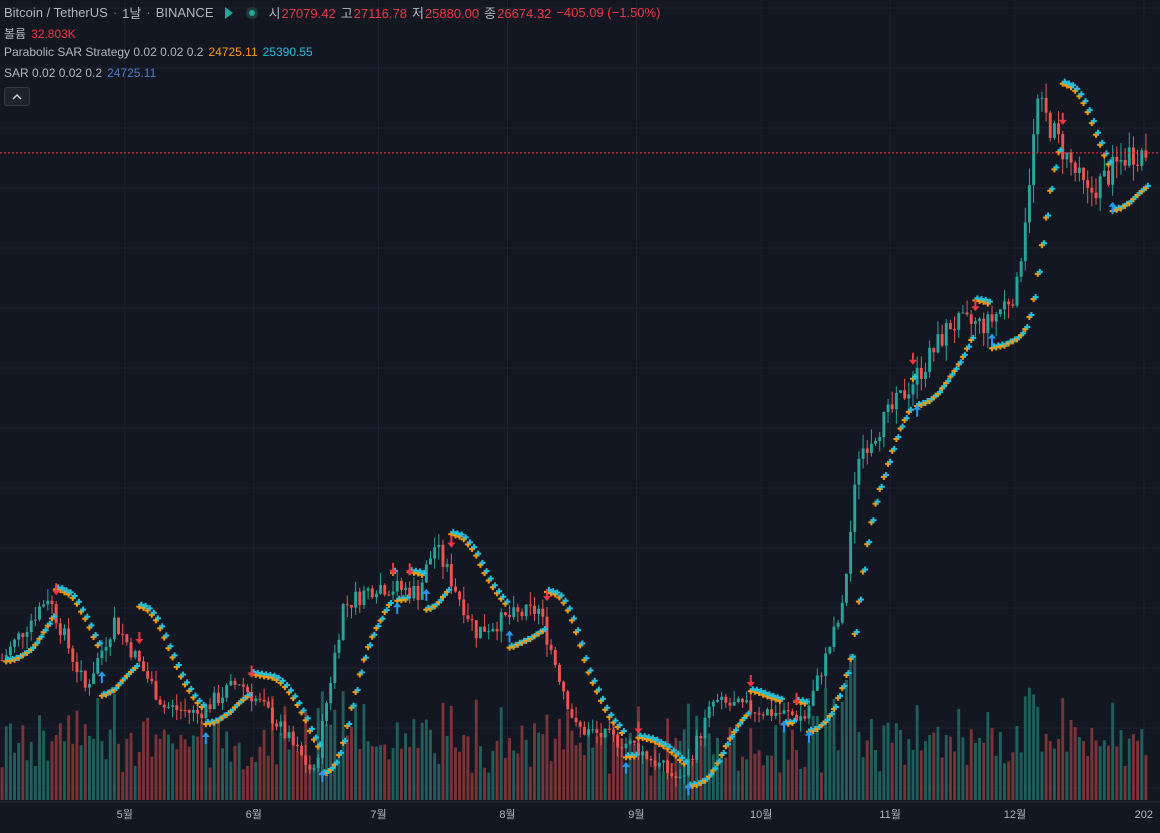 This screenshot has height=833, width=1160. Describe the element at coordinates (373, 13) in the screenshot. I see `ohlc-high: 고27116.78` at that location.